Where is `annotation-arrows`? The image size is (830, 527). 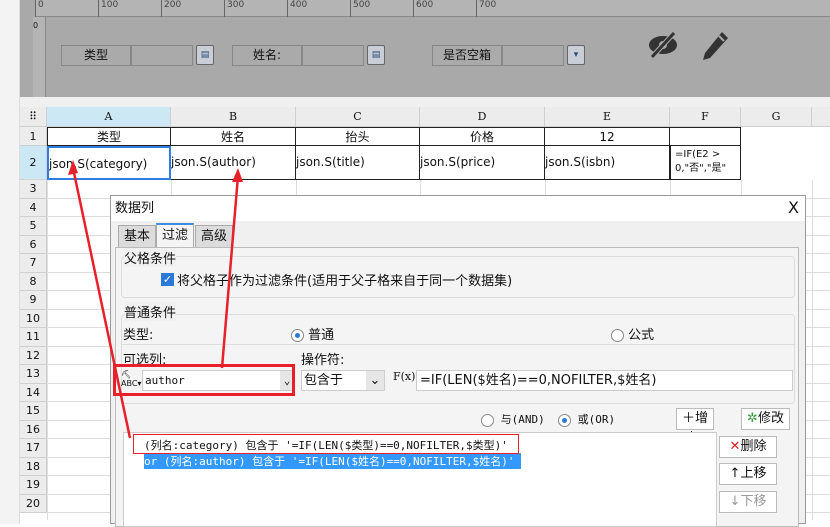 annotation-arrows is located at coordinates (155, 299).